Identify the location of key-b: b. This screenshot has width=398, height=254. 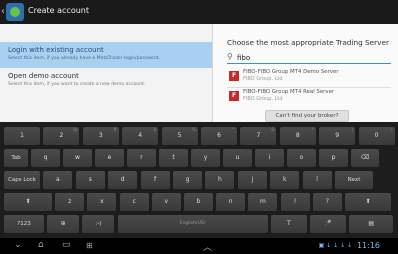
(198, 202).